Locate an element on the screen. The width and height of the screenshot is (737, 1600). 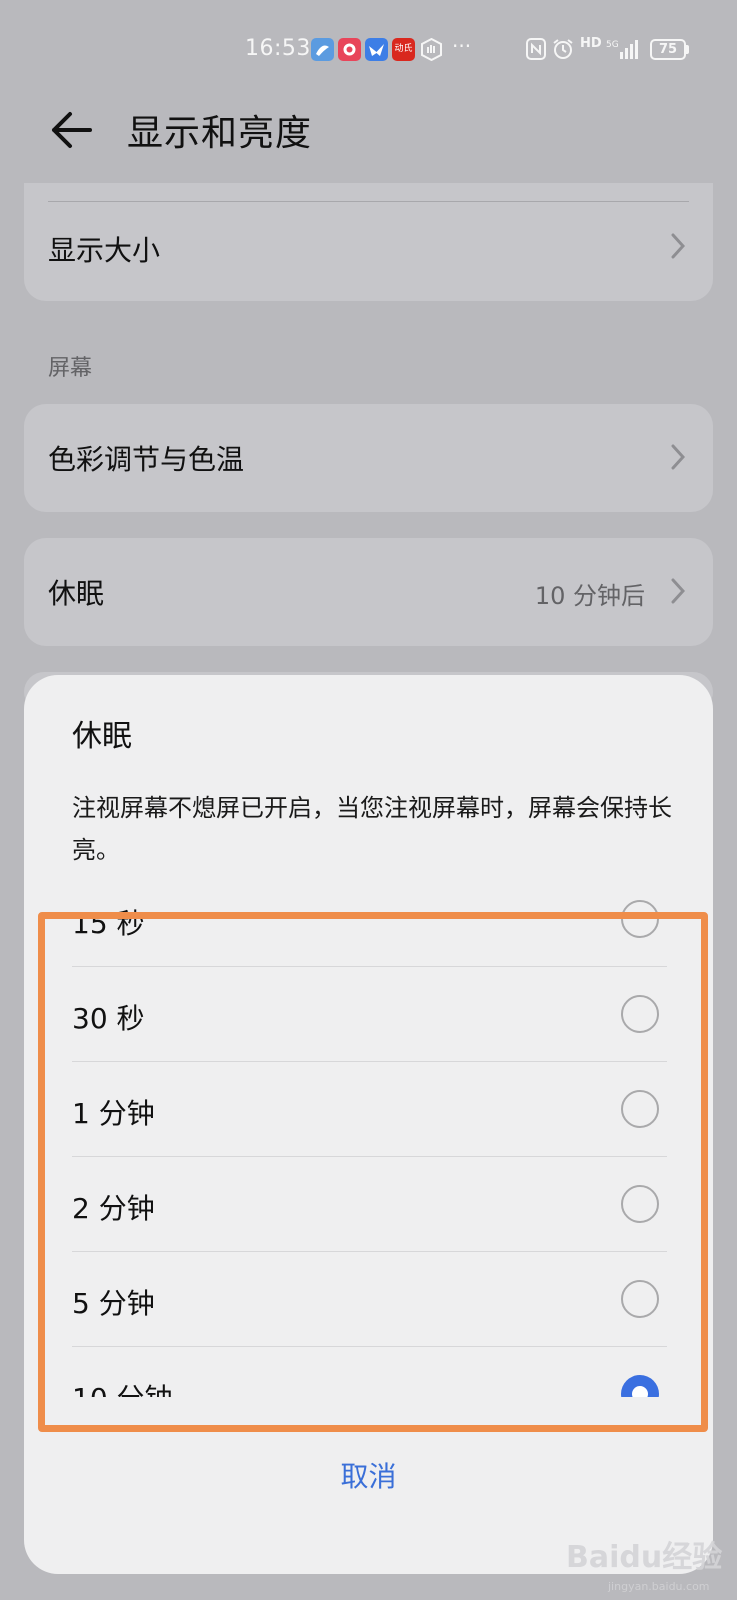
more-notifications-icon: ··· is located at coordinates (462, 46).